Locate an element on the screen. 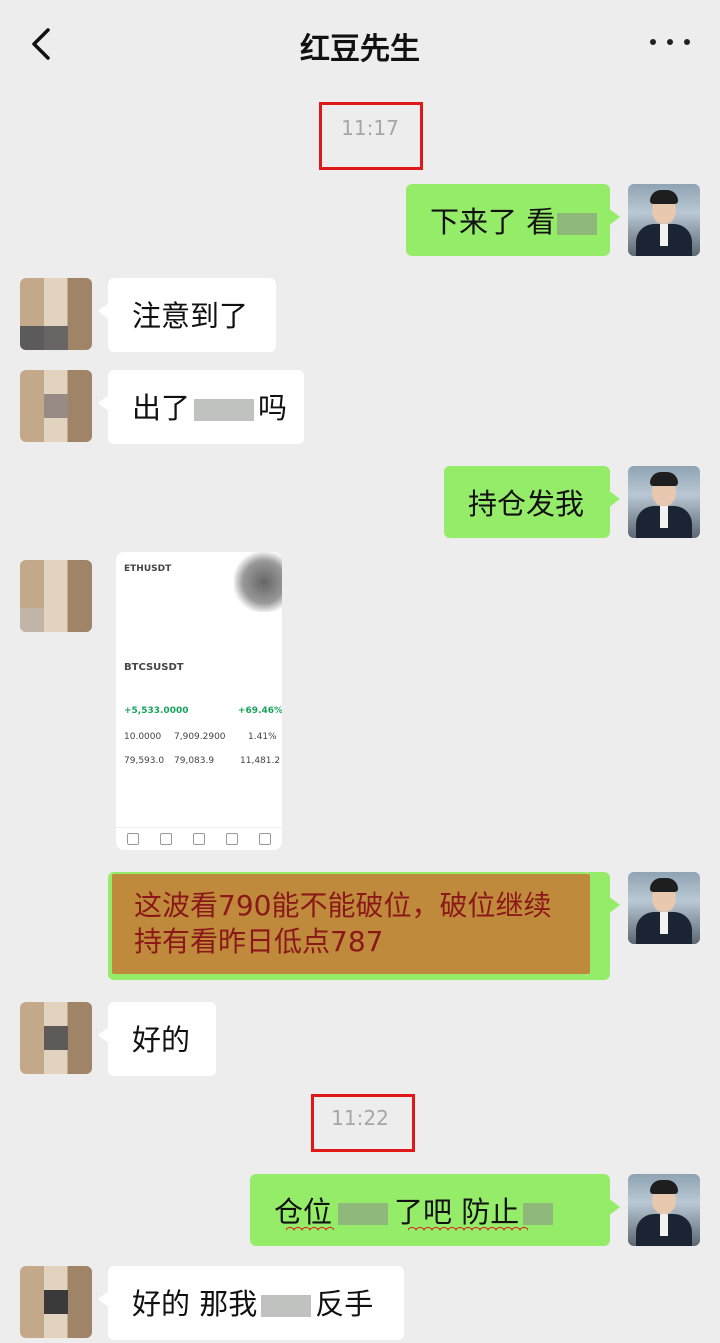 This screenshot has height=1343, width=720. message-text: 好的 is located at coordinates (161, 1040).